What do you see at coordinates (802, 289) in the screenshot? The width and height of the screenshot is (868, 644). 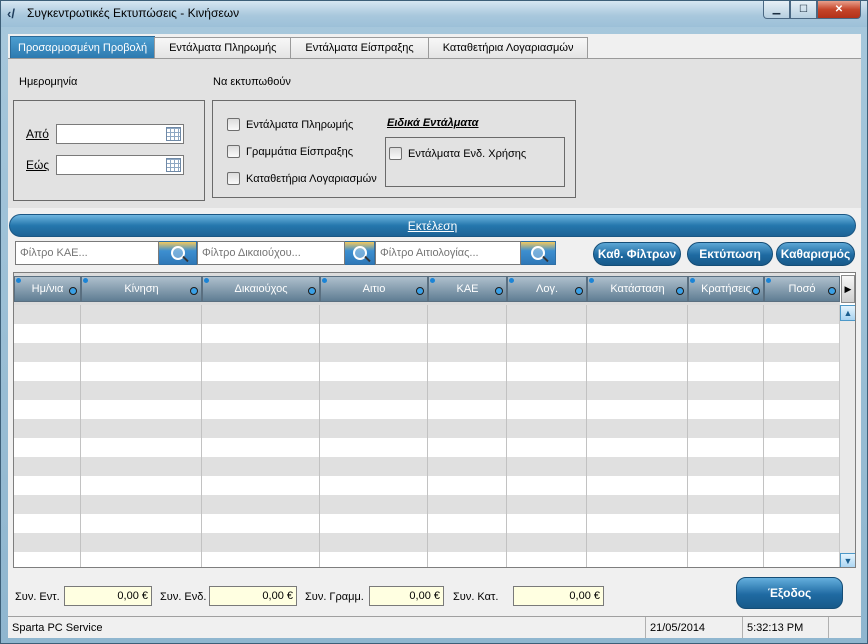 I see `column-header-amount: Ποσό` at bounding box center [802, 289].